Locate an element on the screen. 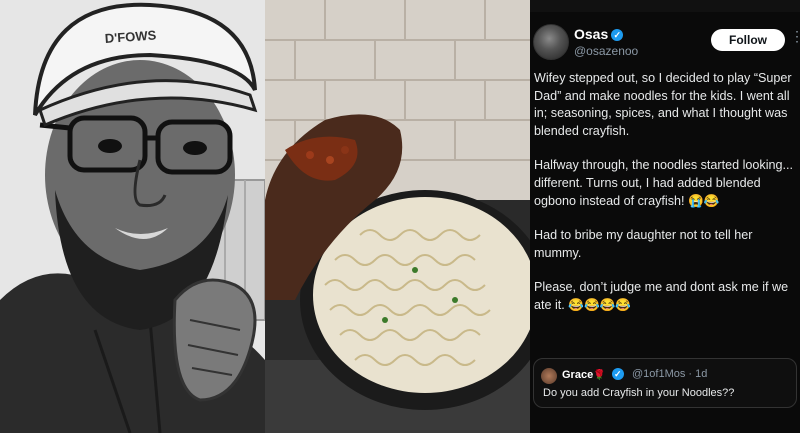 This screenshot has height=433, width=800. reply-avatar is located at coordinates (549, 376).